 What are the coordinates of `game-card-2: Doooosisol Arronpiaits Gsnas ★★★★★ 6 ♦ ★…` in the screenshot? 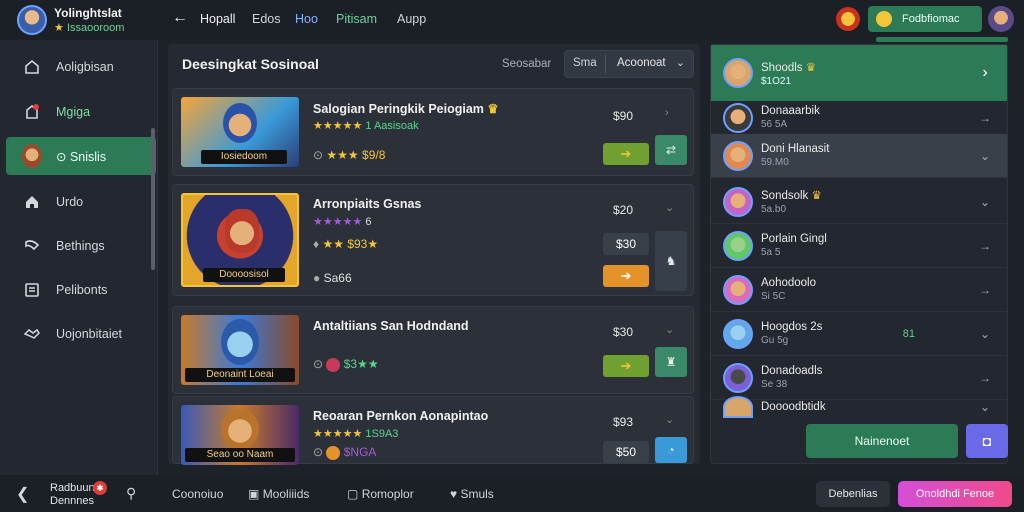 It's located at (433, 240).